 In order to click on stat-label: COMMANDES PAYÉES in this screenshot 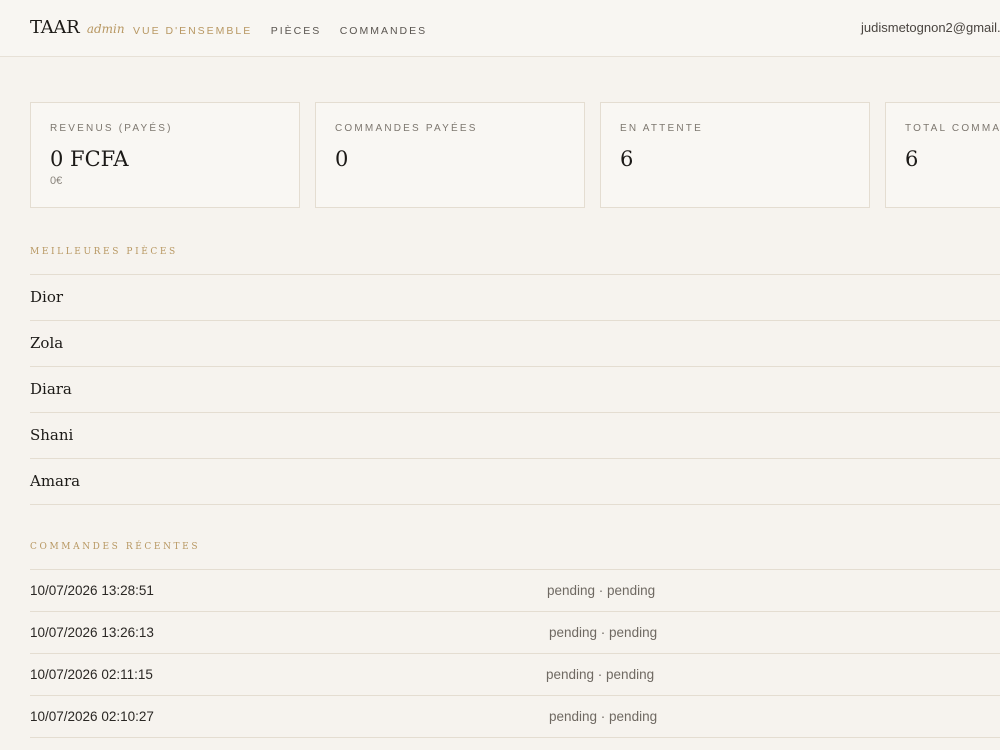, I will do `click(406, 128)`.